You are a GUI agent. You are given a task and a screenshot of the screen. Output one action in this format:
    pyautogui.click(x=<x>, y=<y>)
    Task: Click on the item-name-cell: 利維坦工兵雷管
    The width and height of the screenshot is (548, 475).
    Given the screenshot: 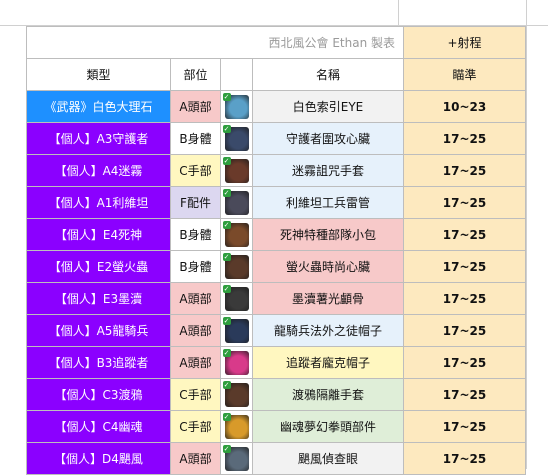 What is the action you would take?
    pyautogui.click(x=328, y=202)
    